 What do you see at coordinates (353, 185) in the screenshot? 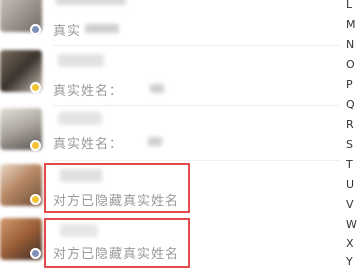
I see `index-letter: U` at bounding box center [353, 185].